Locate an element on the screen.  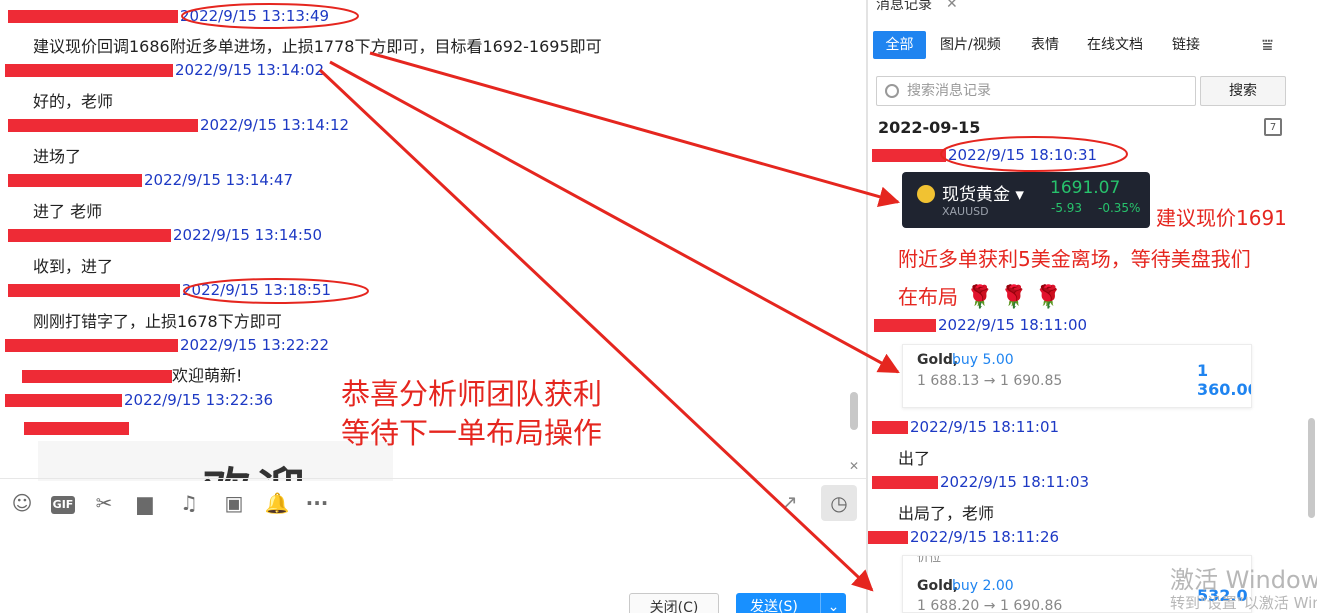
note-line-3: 在布局 🌹 🌹 🌹 is located at coordinates (980, 297).